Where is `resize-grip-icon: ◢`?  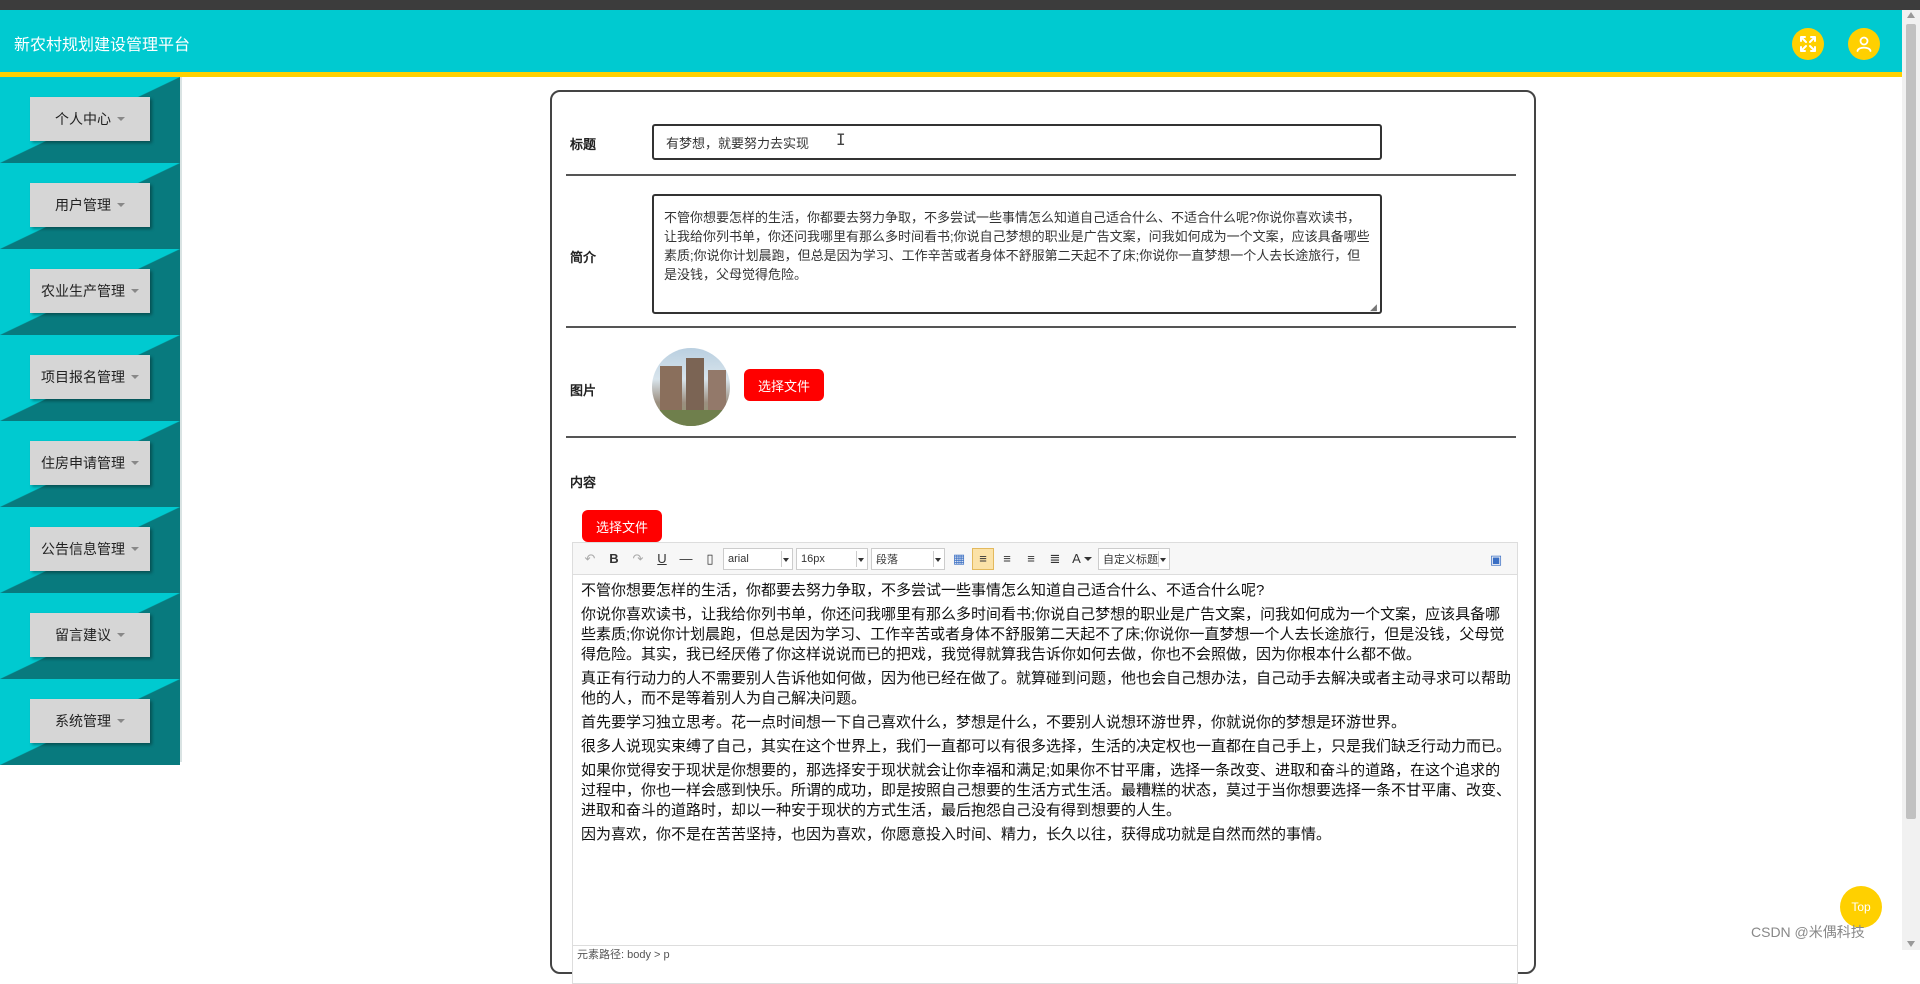
resize-grip-icon: ◢ is located at coordinates (1373, 307).